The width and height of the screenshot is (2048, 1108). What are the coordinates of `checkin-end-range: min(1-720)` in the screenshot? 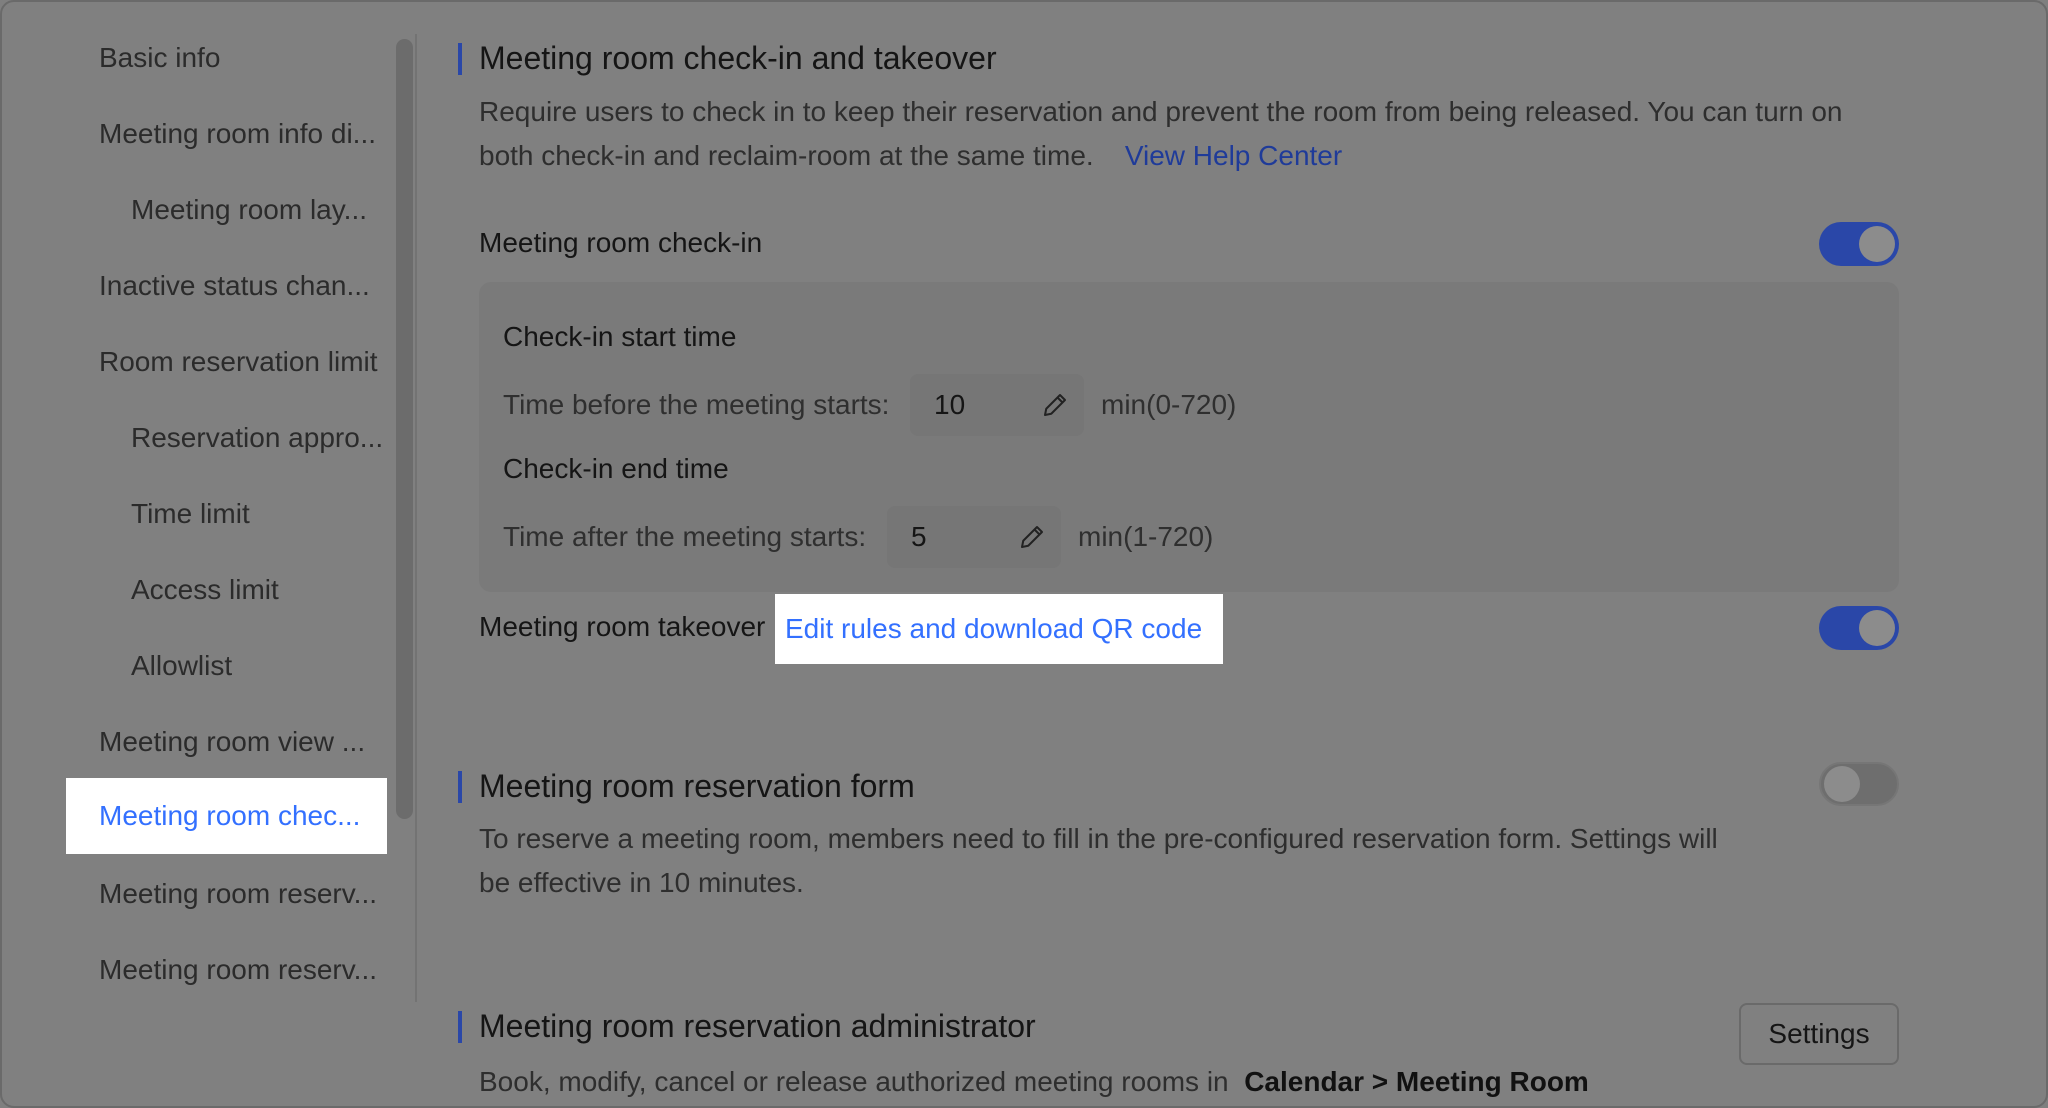 It's located at (1146, 536).